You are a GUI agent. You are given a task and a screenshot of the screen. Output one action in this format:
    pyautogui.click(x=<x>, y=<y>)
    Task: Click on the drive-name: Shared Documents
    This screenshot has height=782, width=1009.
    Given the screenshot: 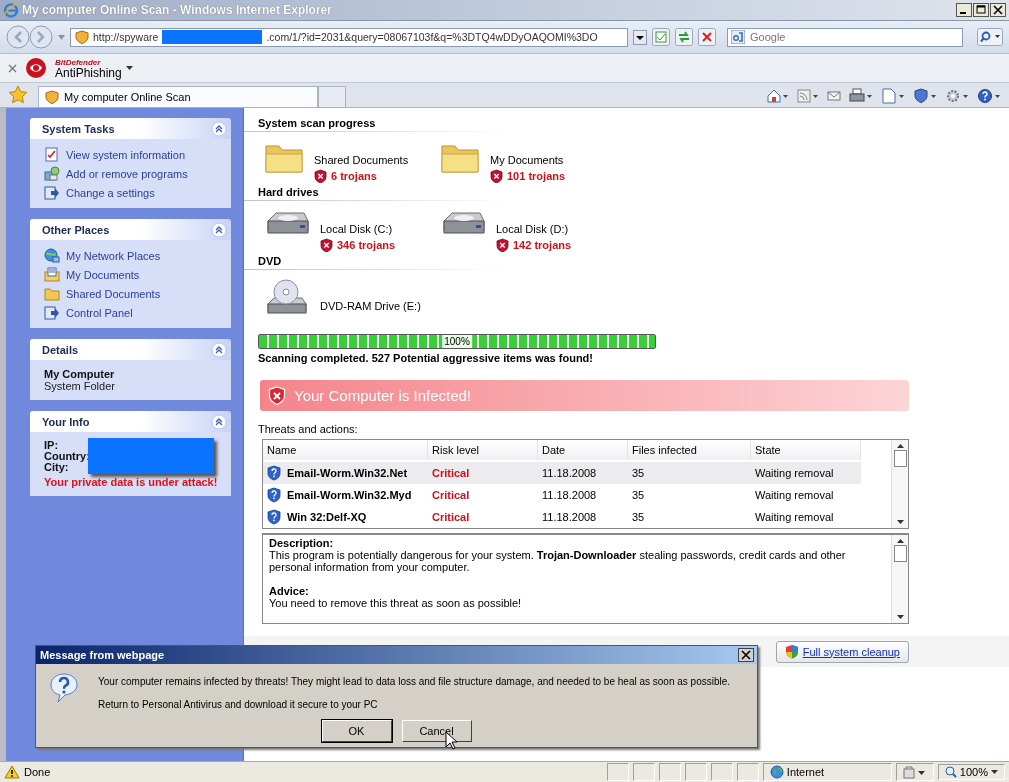 What is the action you would take?
    pyautogui.click(x=361, y=160)
    